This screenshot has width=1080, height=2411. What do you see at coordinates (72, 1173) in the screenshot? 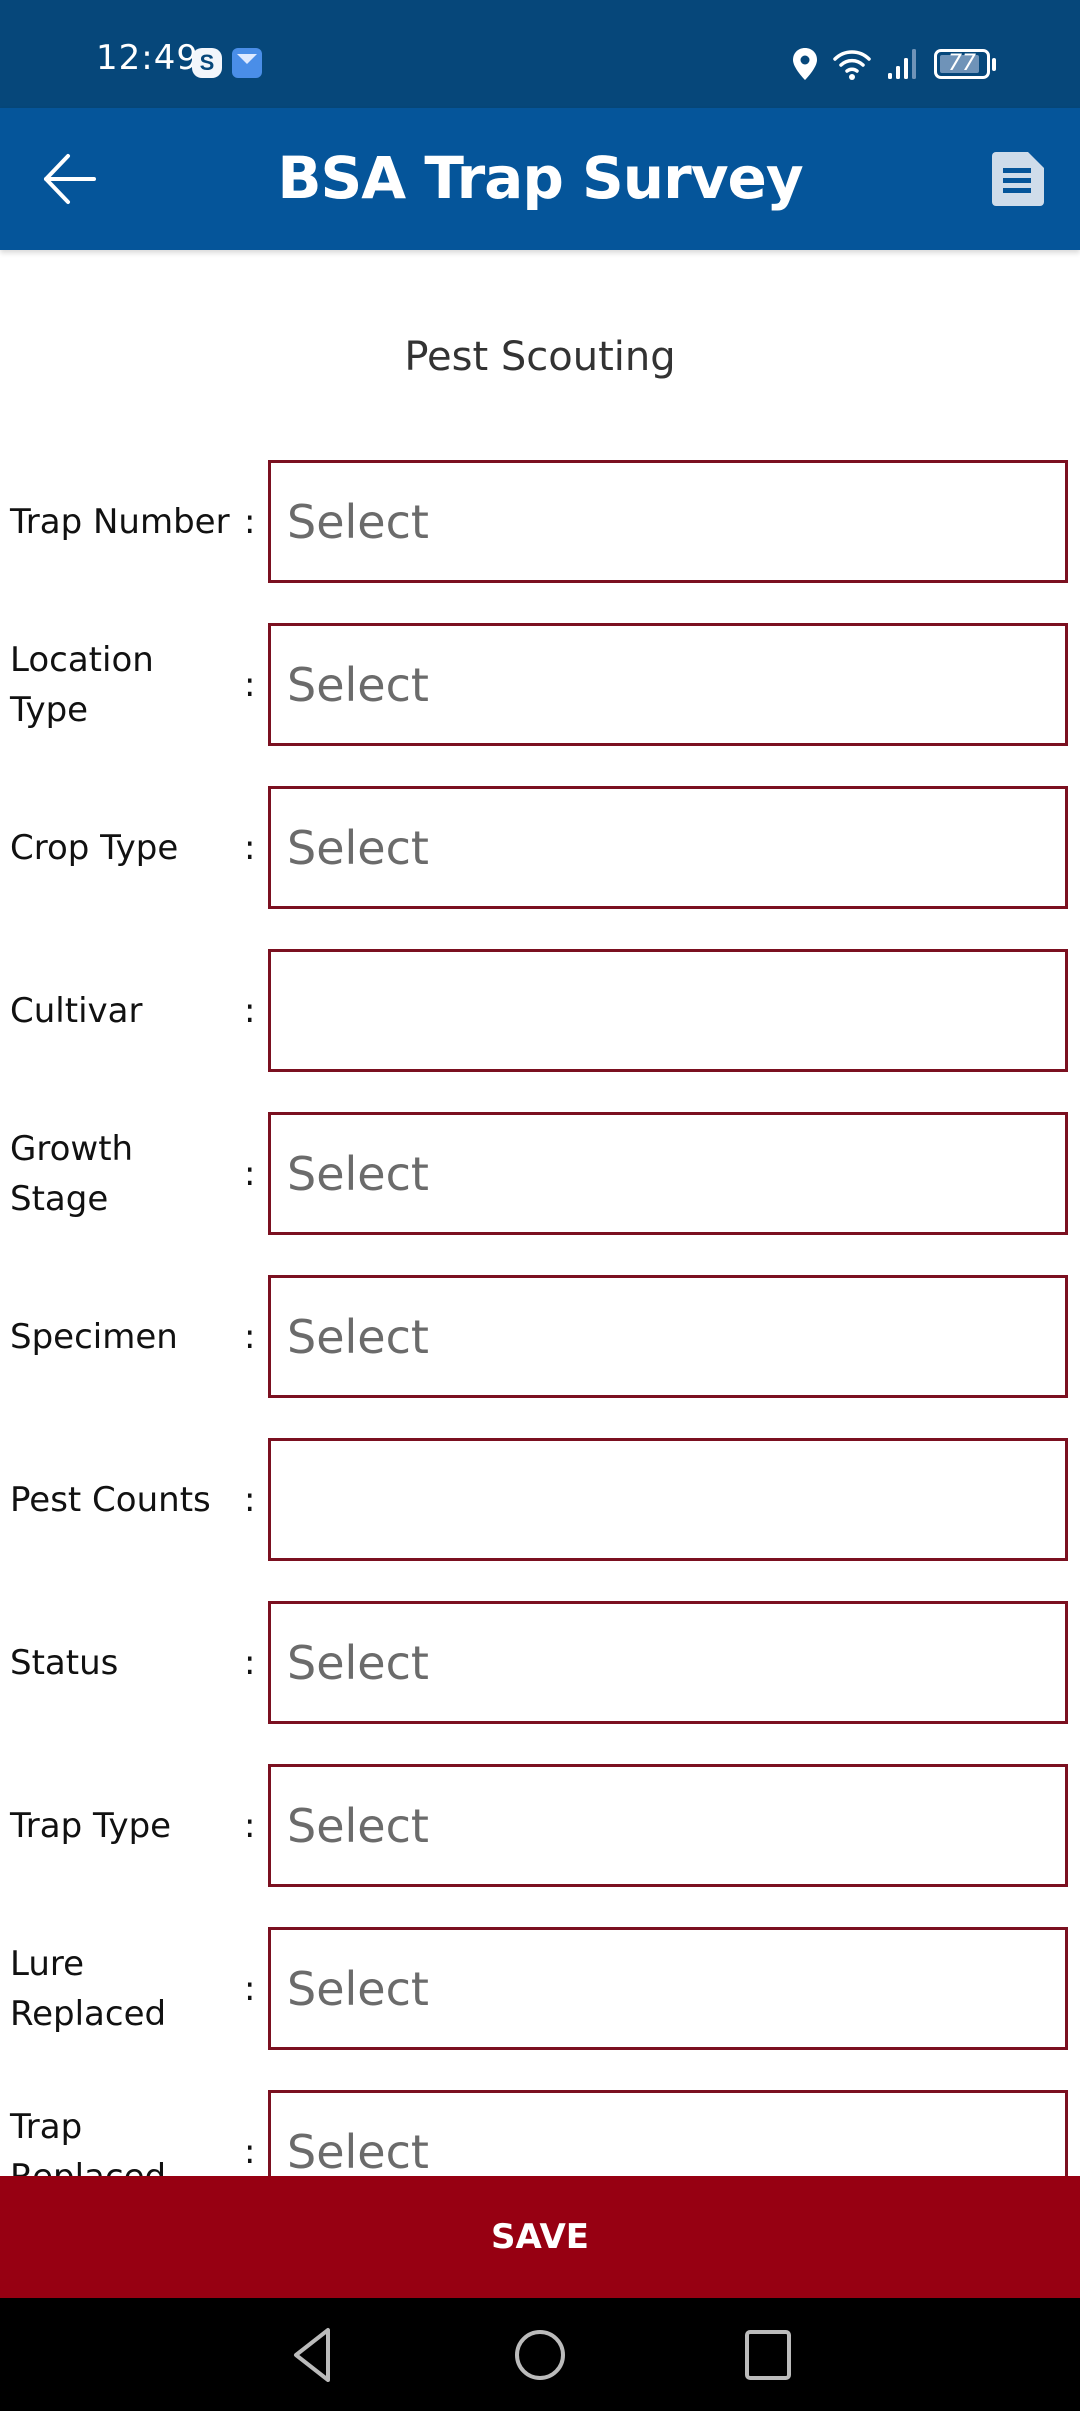
I see `field-label: Growth Stage` at bounding box center [72, 1173].